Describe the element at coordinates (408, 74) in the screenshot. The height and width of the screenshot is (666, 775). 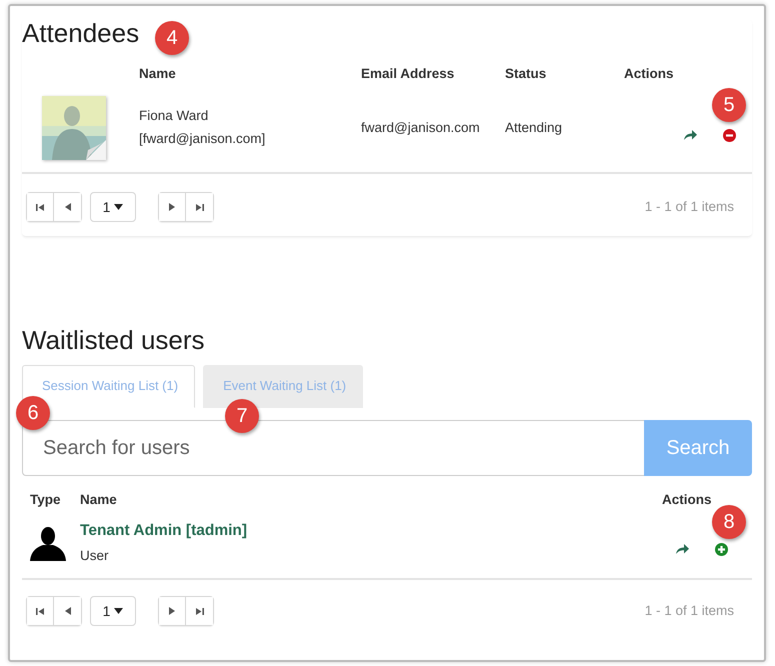
I see `column-header: Email Address` at that location.